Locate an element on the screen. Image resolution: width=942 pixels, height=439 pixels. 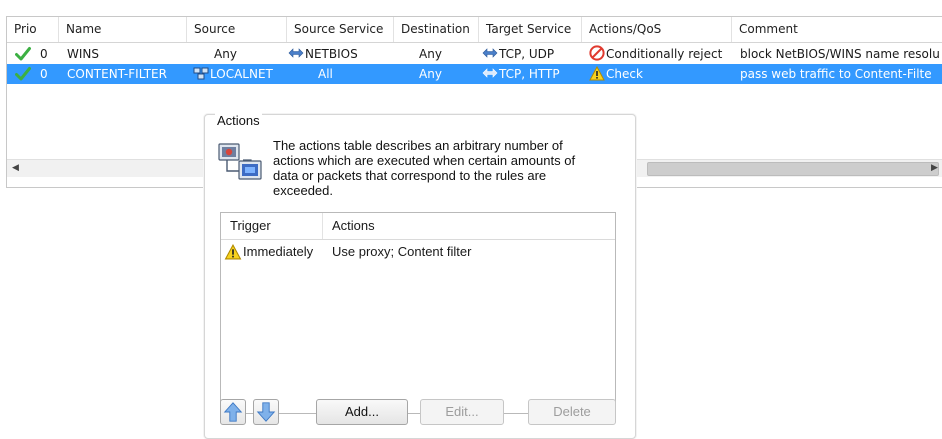
column-header-source: Source is located at coordinates (237, 29).